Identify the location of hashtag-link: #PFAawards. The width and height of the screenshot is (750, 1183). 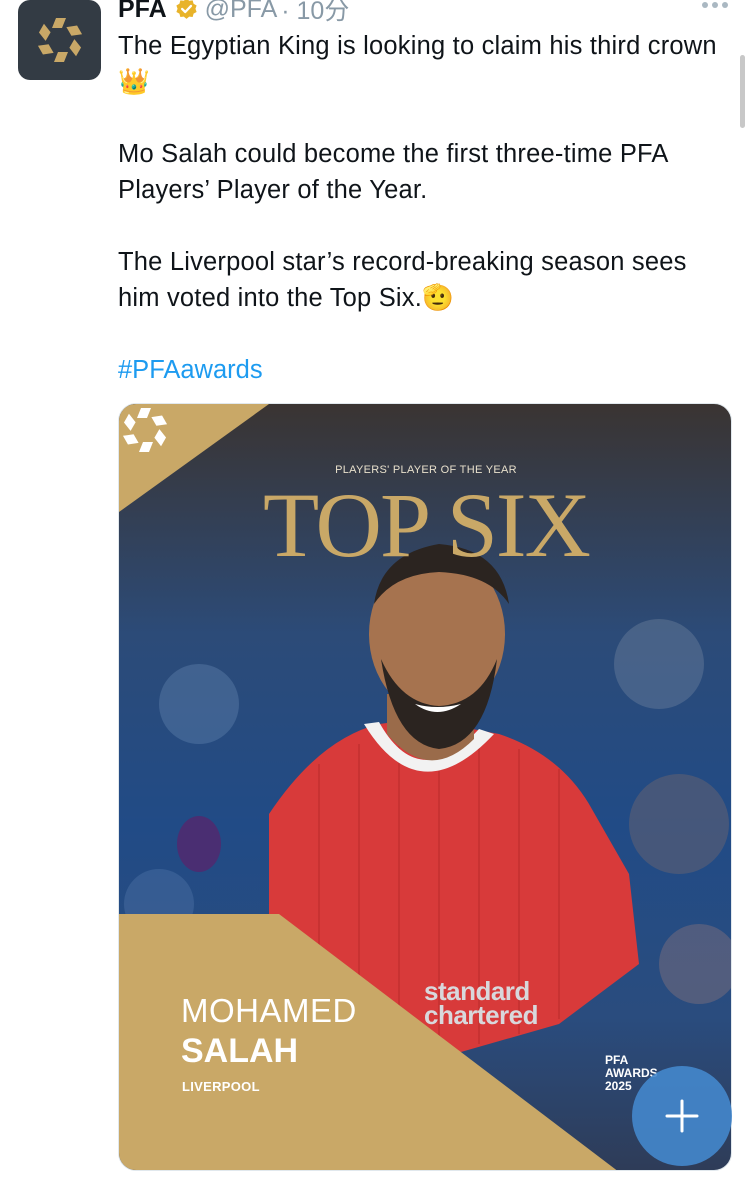
(190, 370).